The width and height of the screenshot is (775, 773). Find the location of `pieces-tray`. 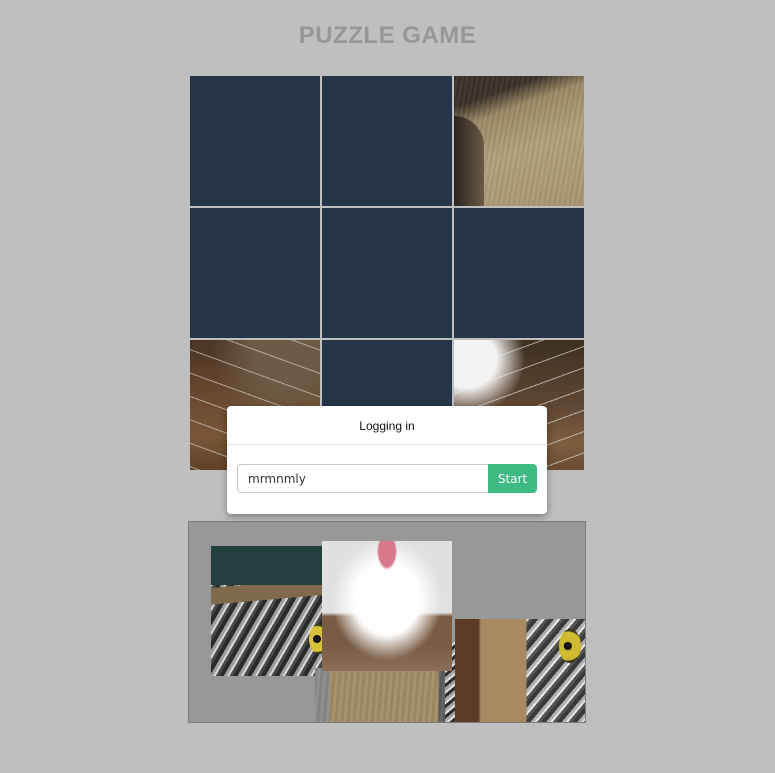

pieces-tray is located at coordinates (387, 622).